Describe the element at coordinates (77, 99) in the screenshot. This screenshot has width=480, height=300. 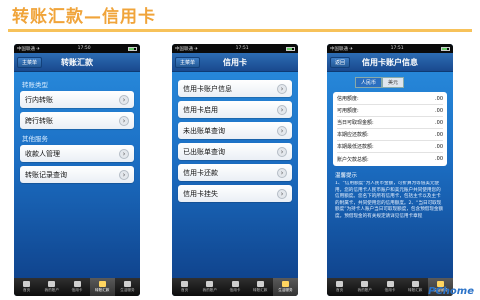
I see `menu-item-intrabank-transfer: 行内转账 ›` at that location.